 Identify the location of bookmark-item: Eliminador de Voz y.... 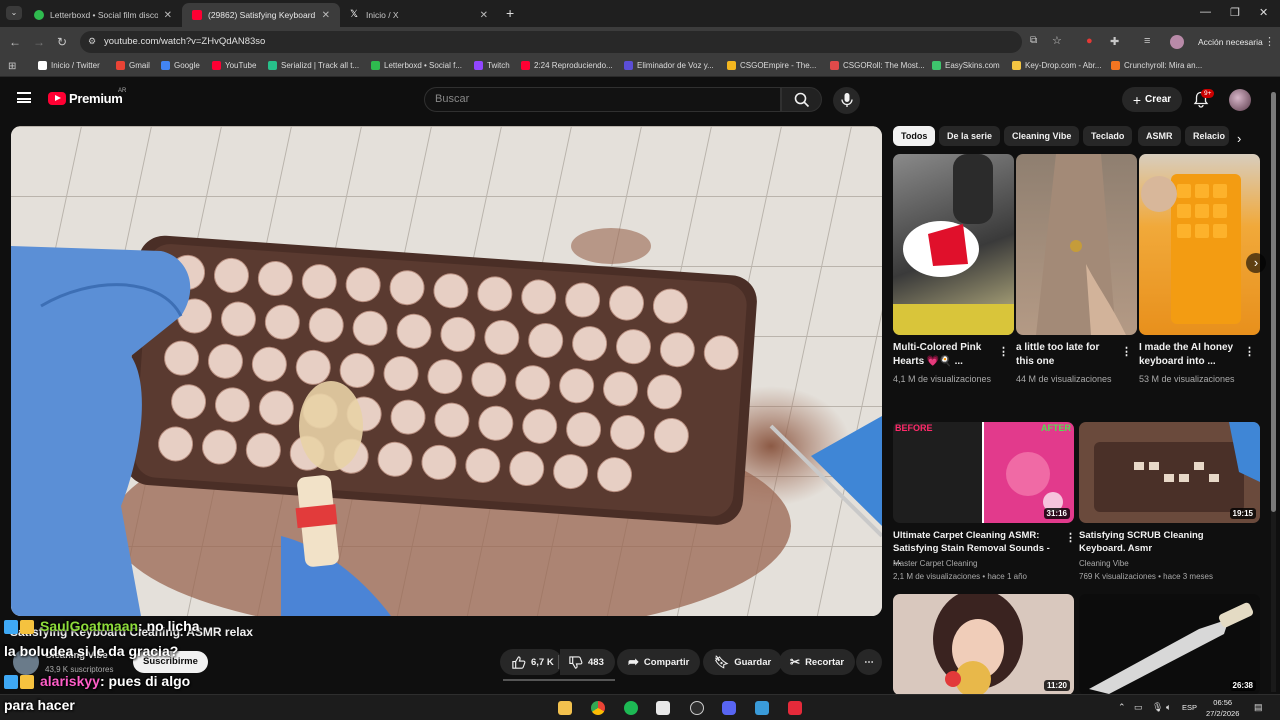
(669, 65).